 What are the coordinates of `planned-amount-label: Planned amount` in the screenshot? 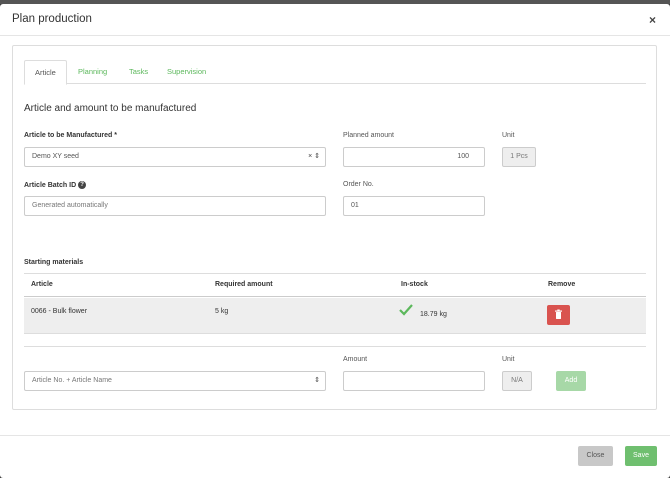 It's located at (368, 135).